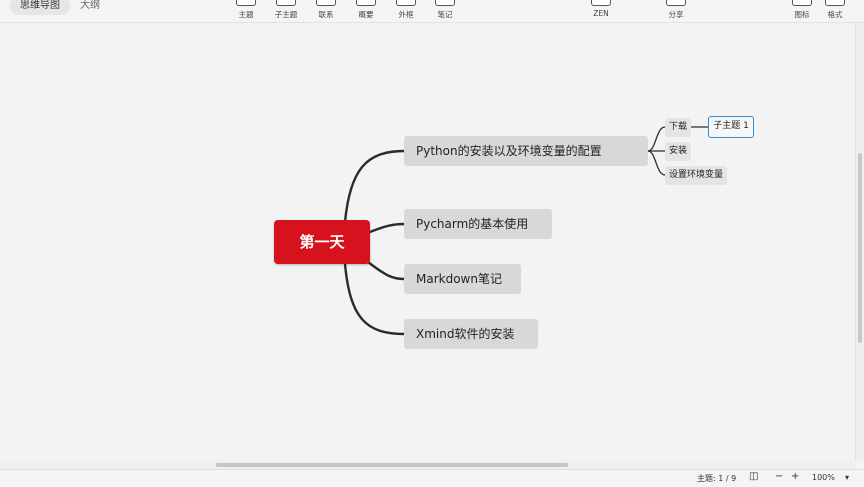 This screenshot has width=864, height=487. Describe the element at coordinates (478, 224) in the screenshot. I see `main-topic-pycharm: Pycharm的基本使用` at that location.